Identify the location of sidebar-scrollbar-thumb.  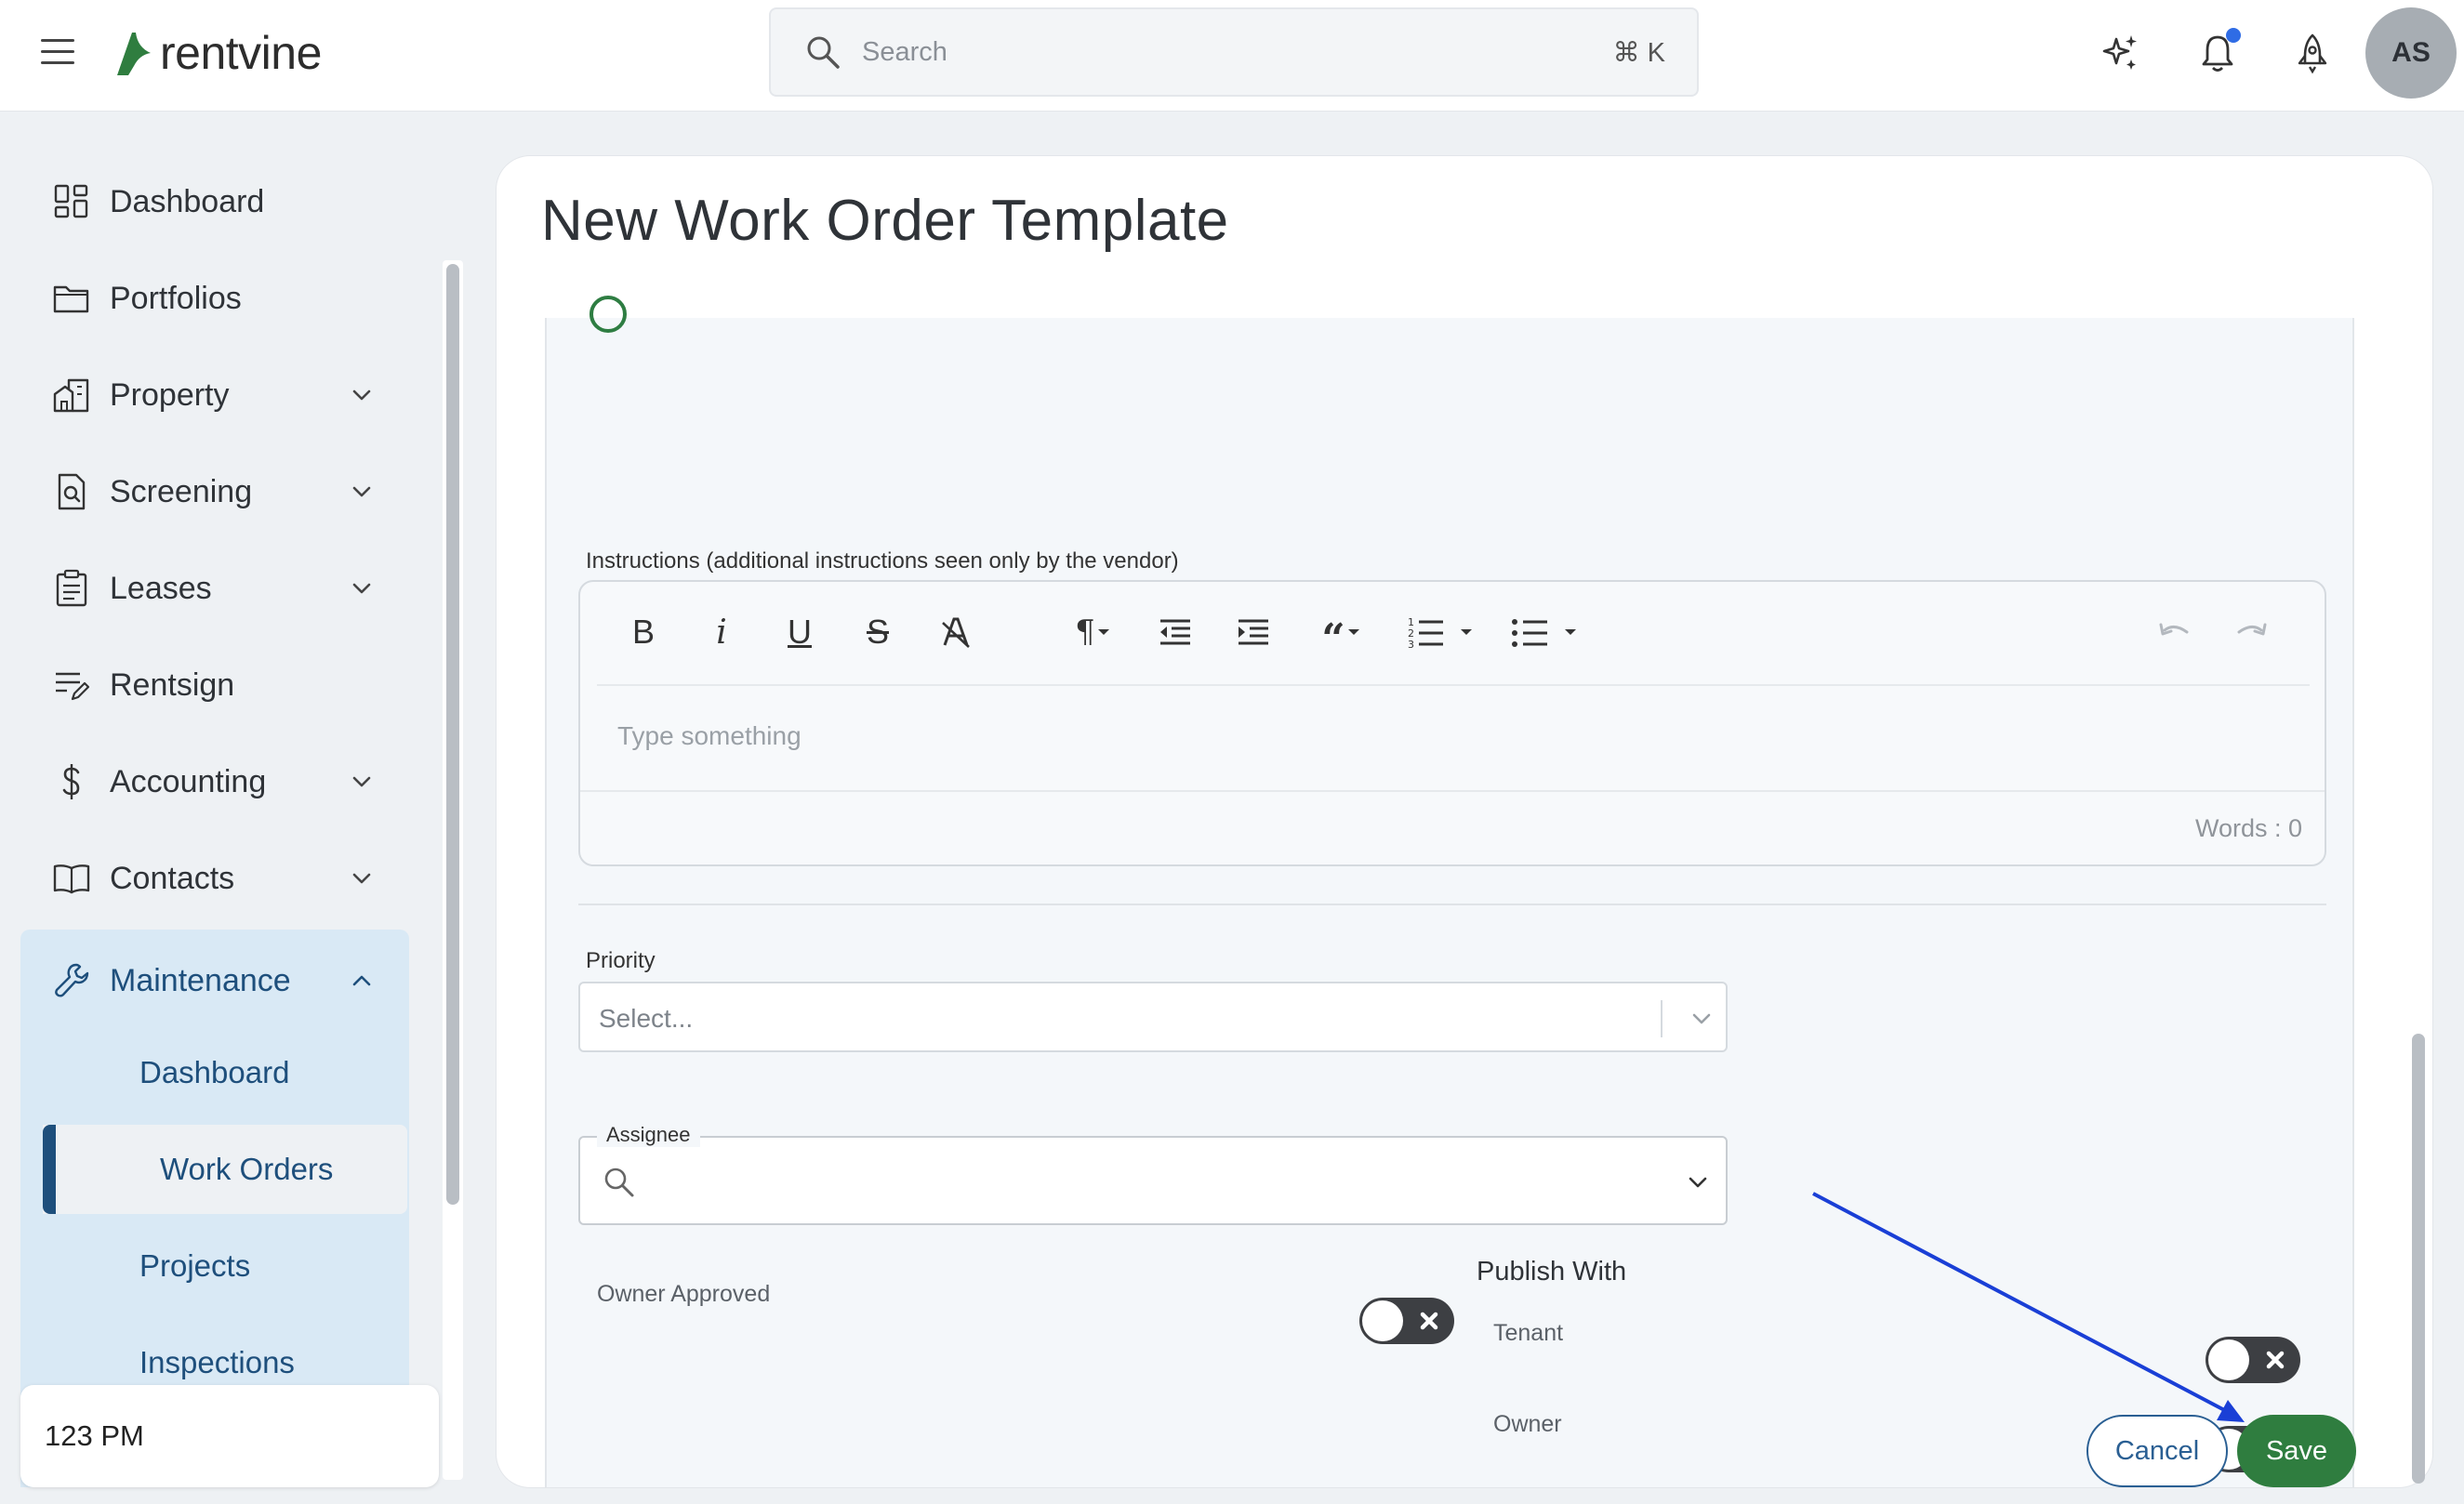
(452, 734).